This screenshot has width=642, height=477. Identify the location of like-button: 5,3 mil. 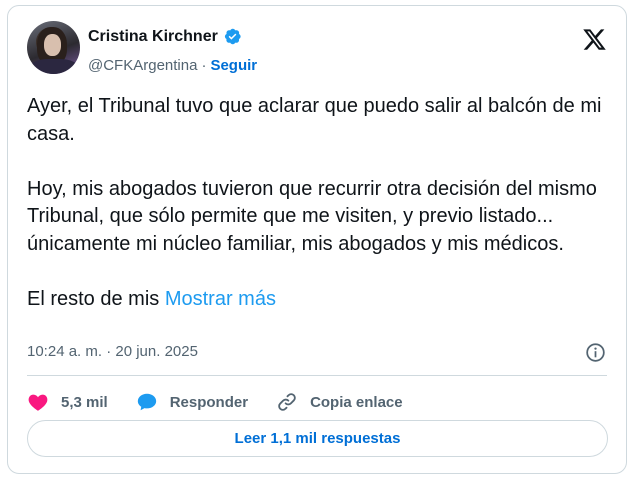
(67, 402).